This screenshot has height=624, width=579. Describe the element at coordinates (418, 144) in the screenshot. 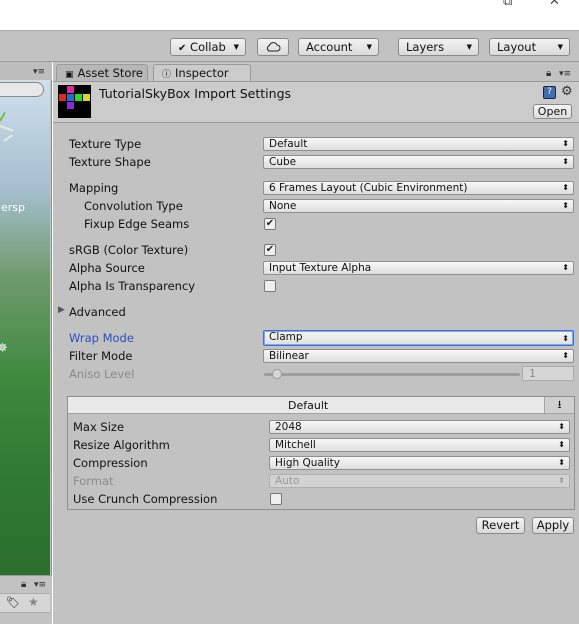

I see `texture-type-dropdown: Default ⬍` at that location.